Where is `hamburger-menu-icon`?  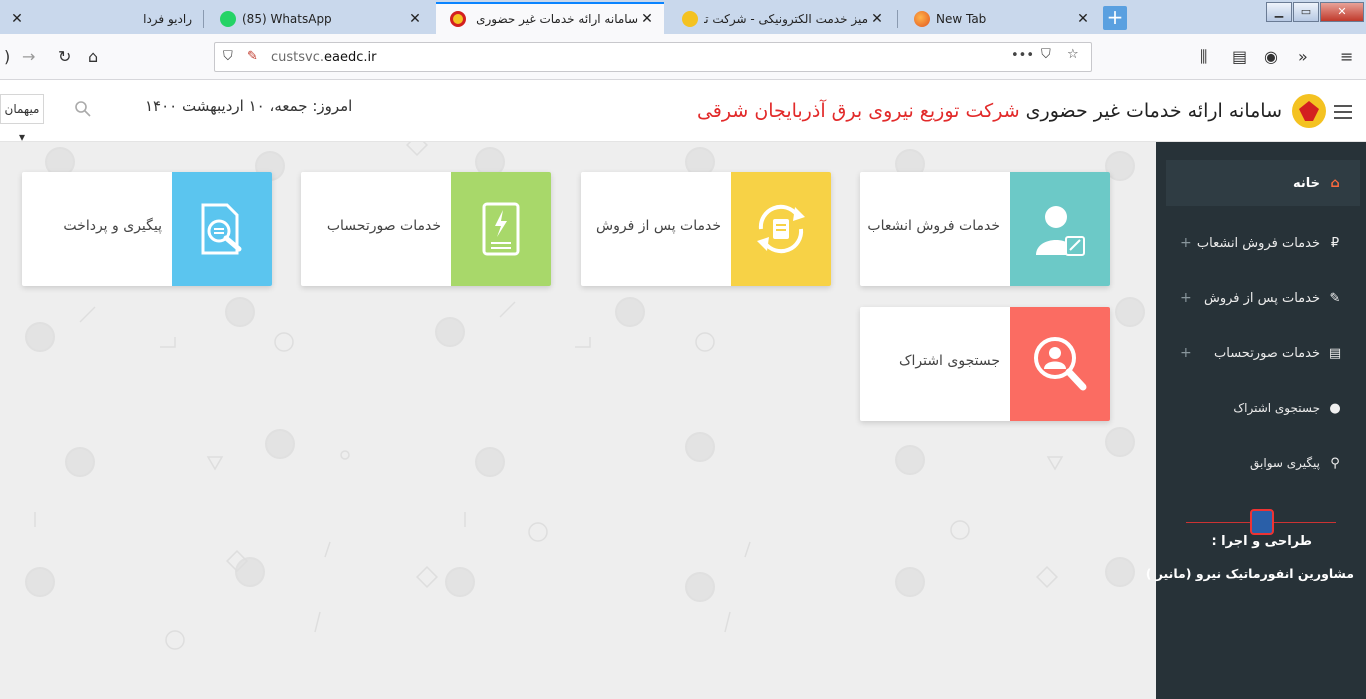
hamburger-menu-icon is located at coordinates (1343, 114).